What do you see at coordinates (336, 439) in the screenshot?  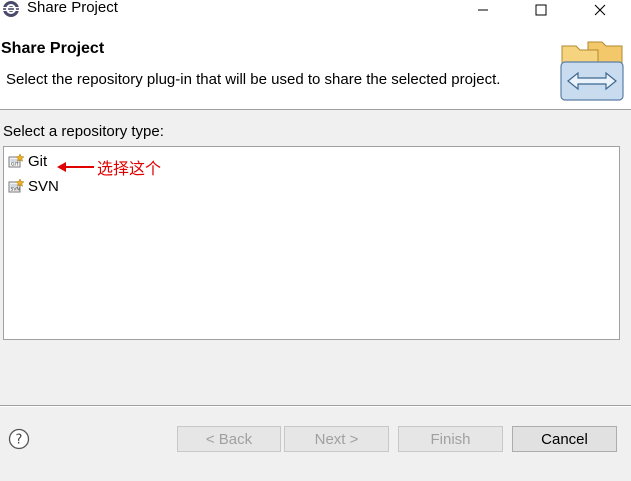 I see `next-button: Next >` at bounding box center [336, 439].